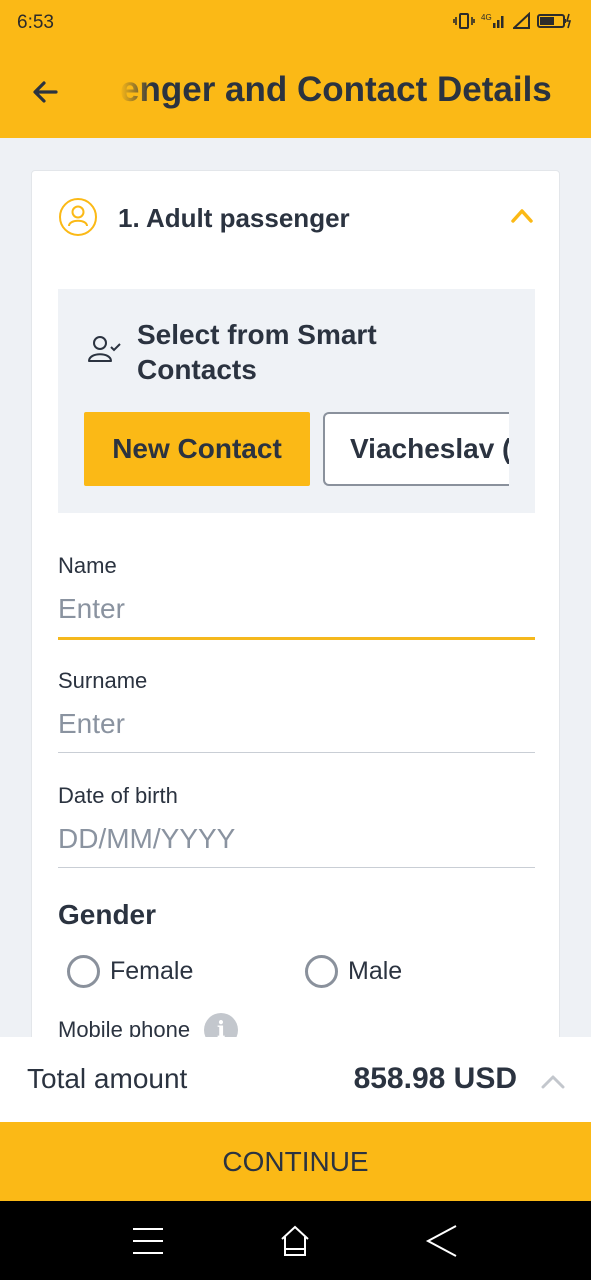 The height and width of the screenshot is (1280, 591). Describe the element at coordinates (107, 914) in the screenshot. I see `gender-title: Gender` at that location.